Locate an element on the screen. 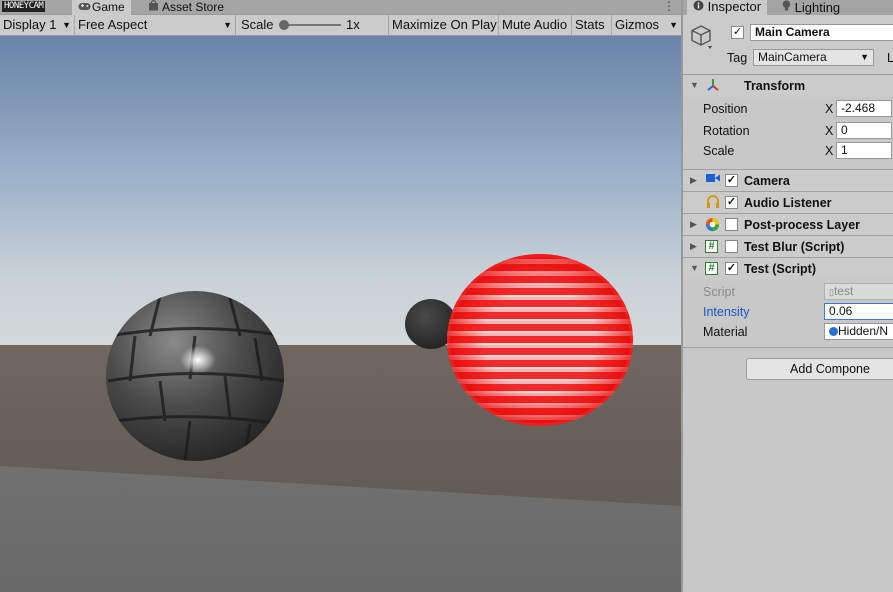 The width and height of the screenshot is (893, 592). aspect-dropdown-label: Free Aspect is located at coordinates (113, 24).